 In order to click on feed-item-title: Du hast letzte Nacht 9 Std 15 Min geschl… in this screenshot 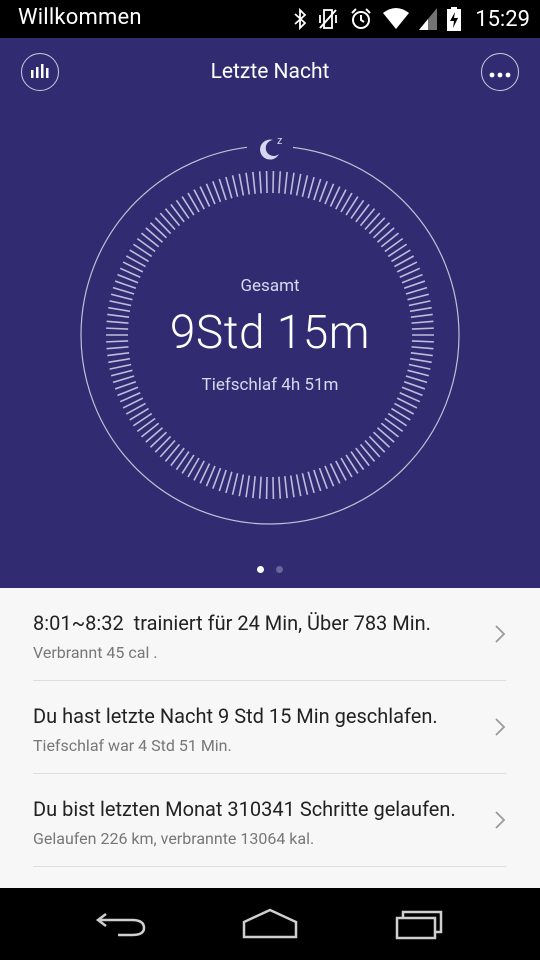, I will do `click(235, 716)`.